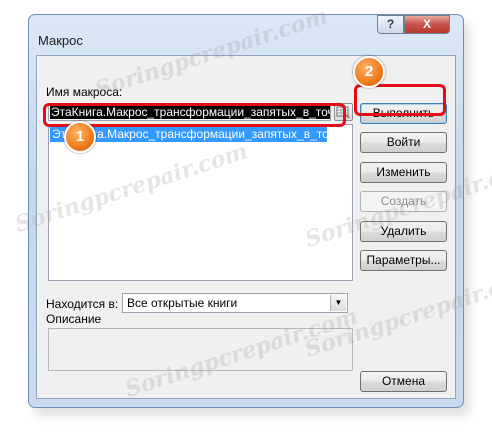 Image resolution: width=492 pixels, height=433 pixels. What do you see at coordinates (400, 100) in the screenshot?
I see `run-button-highlight` at bounding box center [400, 100].